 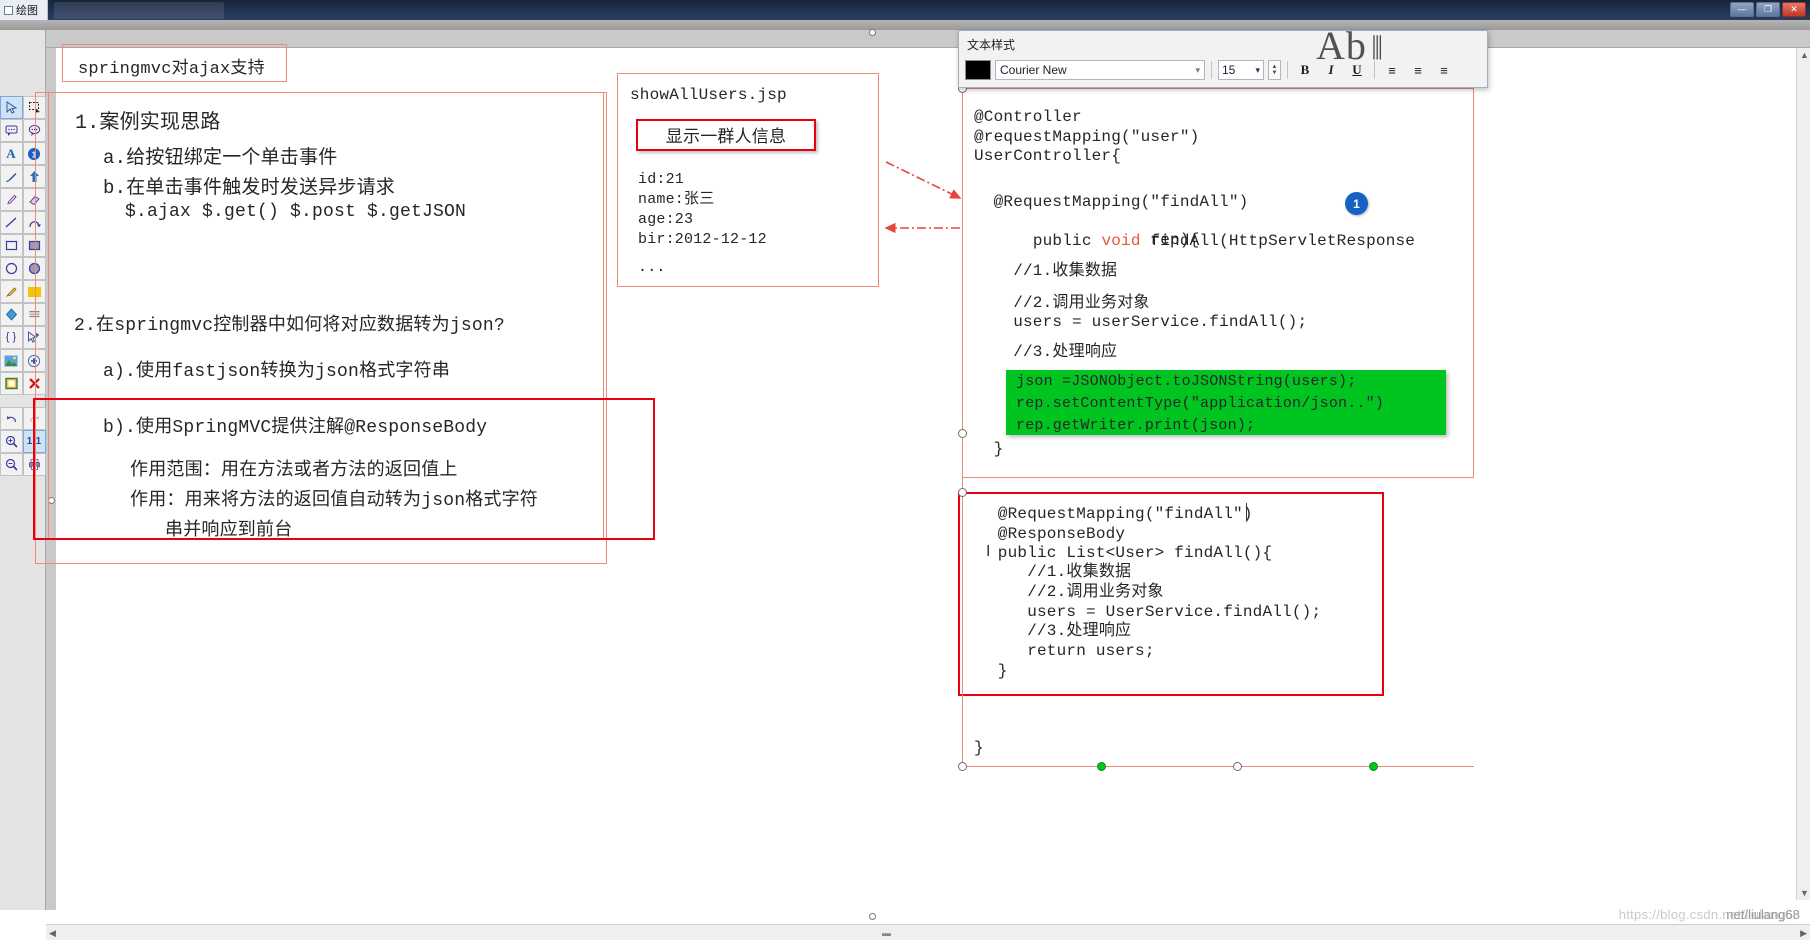 What do you see at coordinates (1155, 612) in the screenshot?
I see `rb-code-line-6: users = UserService.findAll();` at bounding box center [1155, 612].